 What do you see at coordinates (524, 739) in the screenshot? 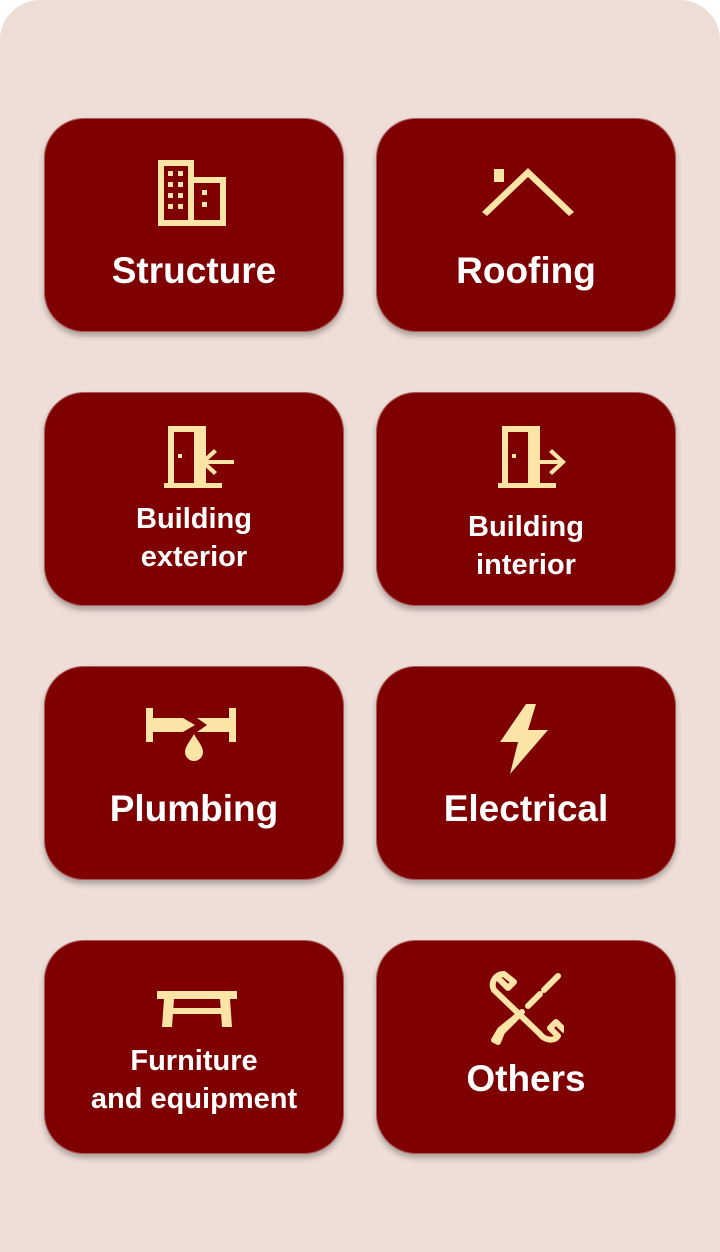
I see `lightning-icon` at bounding box center [524, 739].